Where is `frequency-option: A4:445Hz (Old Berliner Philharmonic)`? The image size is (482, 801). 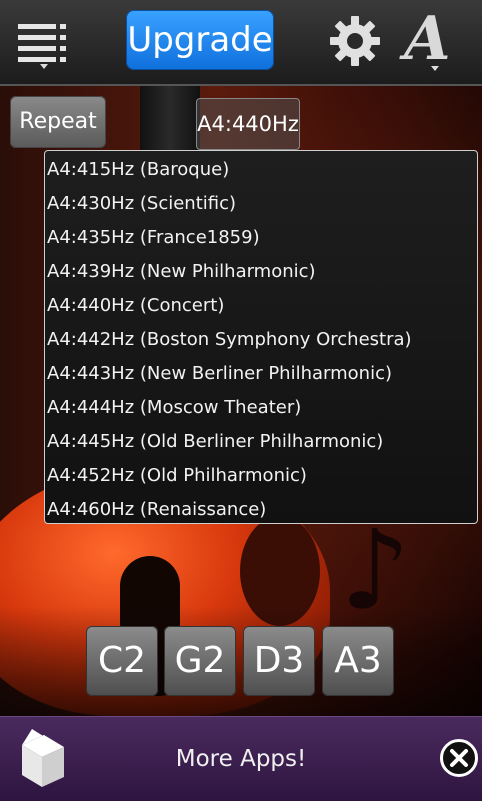 frequency-option: A4:445Hz (Old Berliner Philharmonic) is located at coordinates (215, 442).